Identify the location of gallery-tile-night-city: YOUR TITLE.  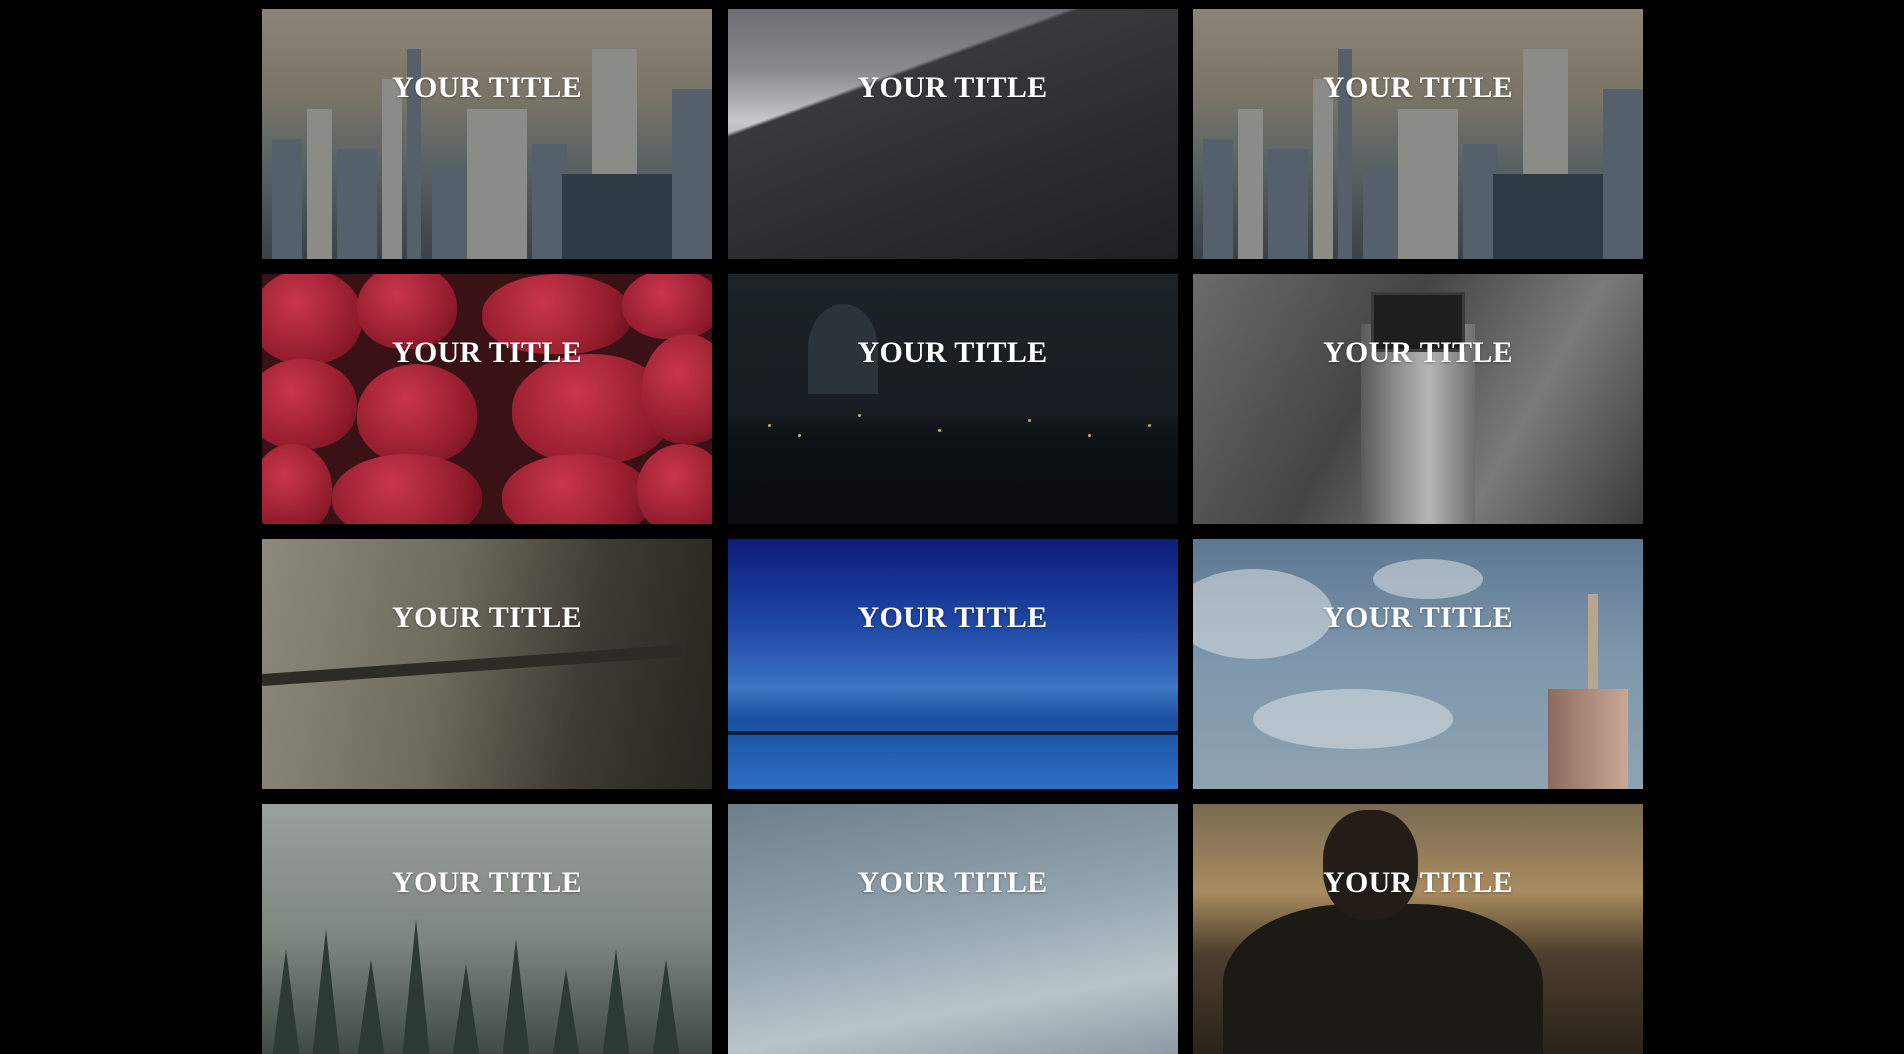
(952, 399).